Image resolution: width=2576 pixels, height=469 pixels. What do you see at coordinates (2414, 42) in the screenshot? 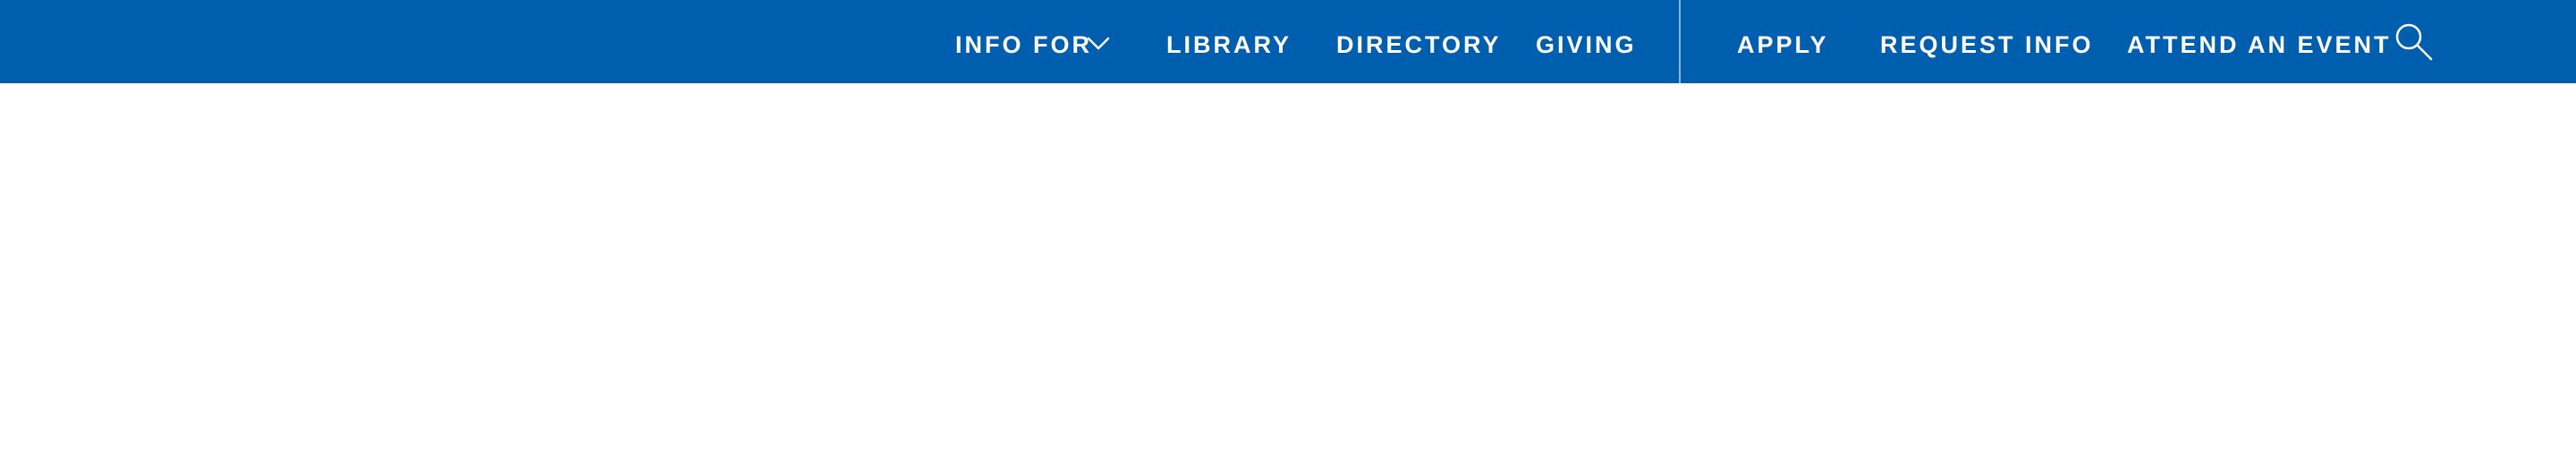
I see `search-icon` at bounding box center [2414, 42].